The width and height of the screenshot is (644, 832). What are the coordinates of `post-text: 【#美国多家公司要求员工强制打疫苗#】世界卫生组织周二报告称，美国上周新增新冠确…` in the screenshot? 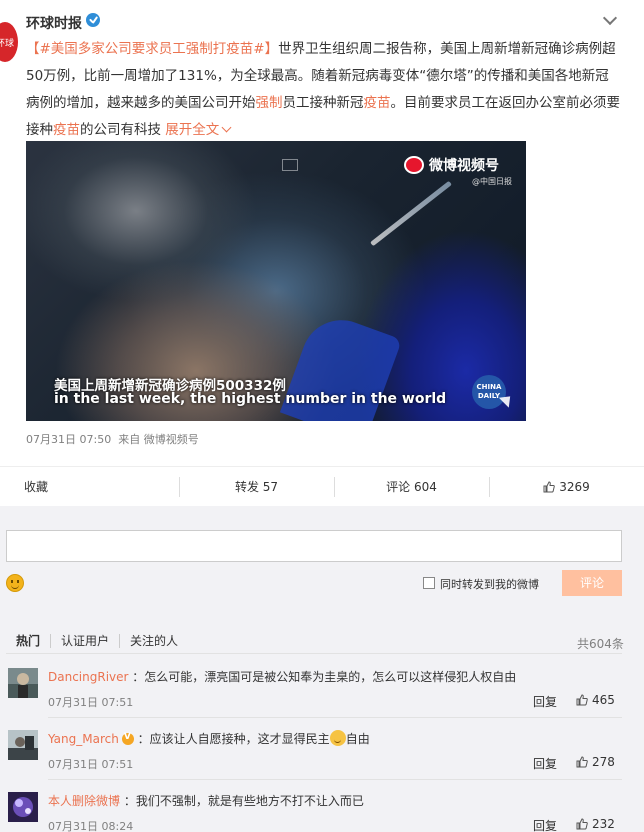 It's located at (324, 90).